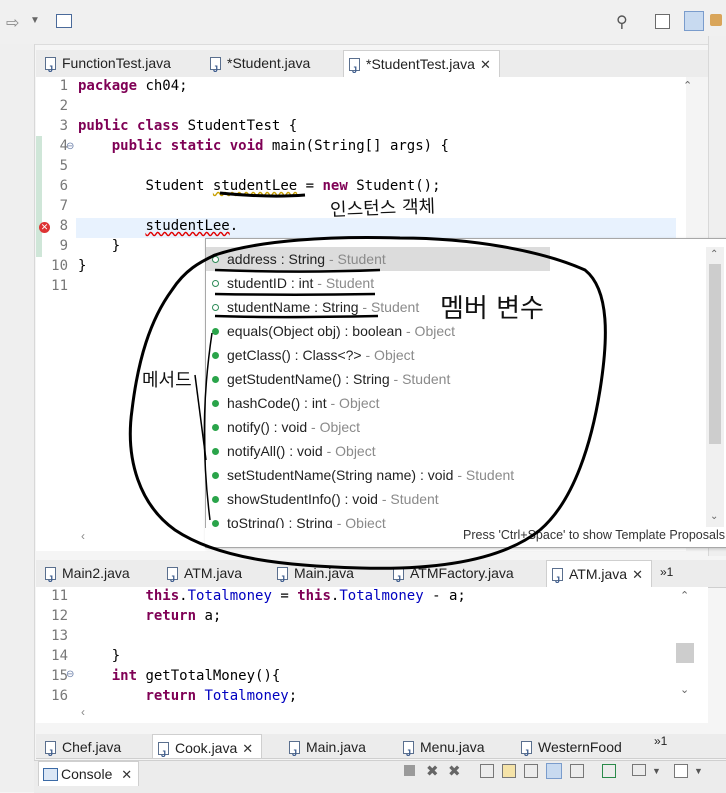  I want to click on code-line: public static void main(String[] args) {, so click(263, 146).